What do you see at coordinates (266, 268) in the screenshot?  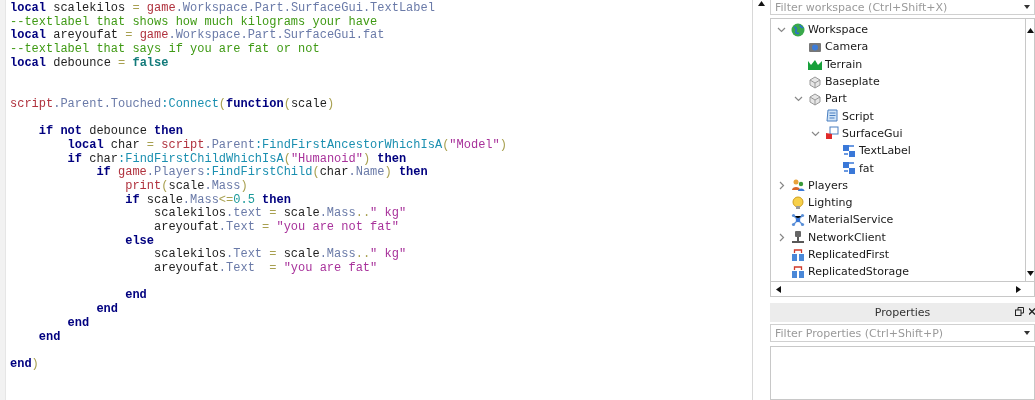 I see `code-line: areyoufat.Text = "you are fat"` at bounding box center [266, 268].